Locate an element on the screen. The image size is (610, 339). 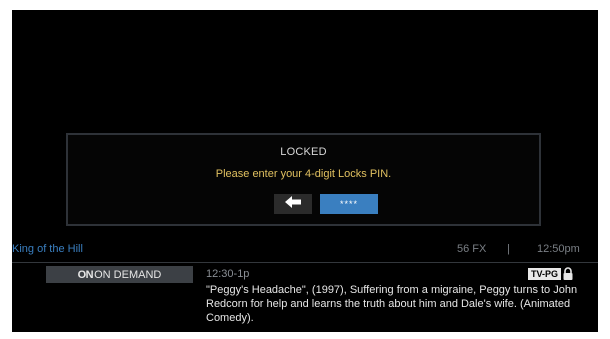
program-time-range: 12:30-1p is located at coordinates (228, 274).